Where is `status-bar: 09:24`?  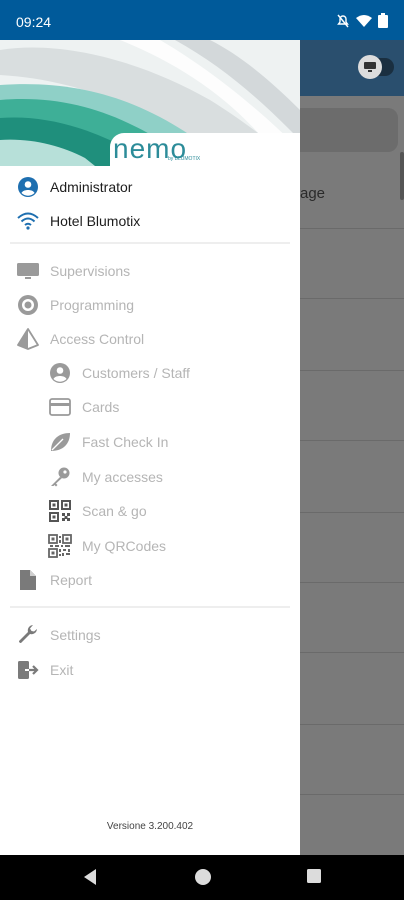 status-bar: 09:24 is located at coordinates (202, 20).